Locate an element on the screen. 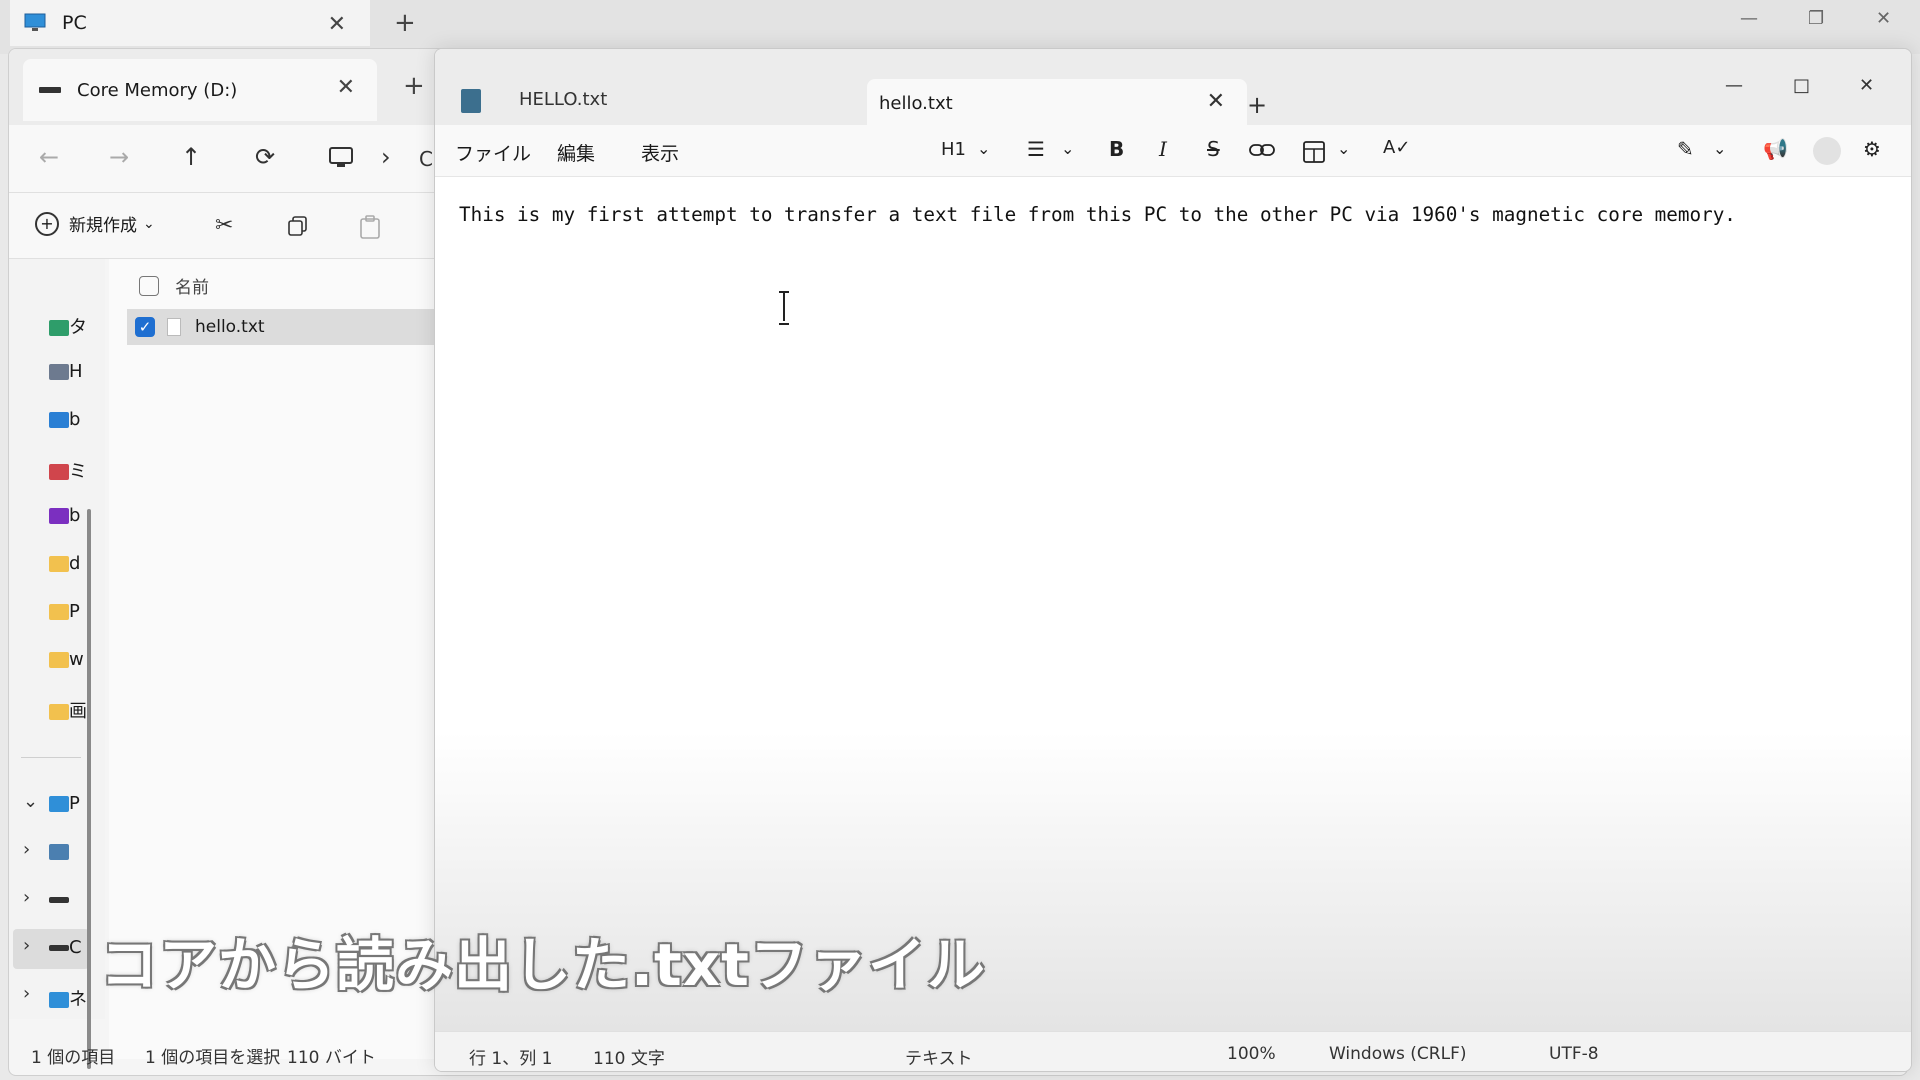 This screenshot has width=1920, height=1080. format-indicator: テキスト is located at coordinates (939, 1056).